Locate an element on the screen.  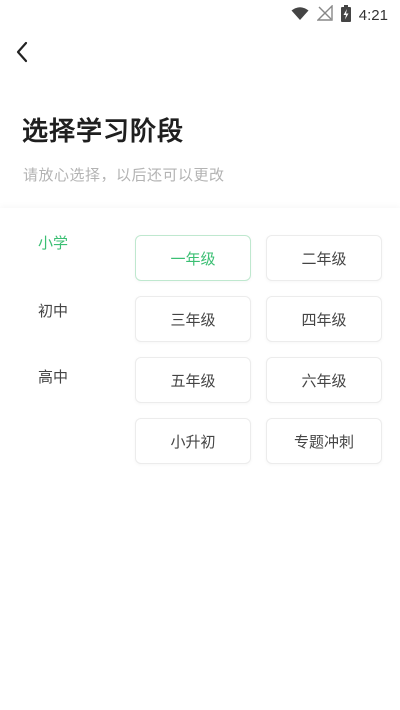
grade-button-4: 四年级 is located at coordinates (324, 319).